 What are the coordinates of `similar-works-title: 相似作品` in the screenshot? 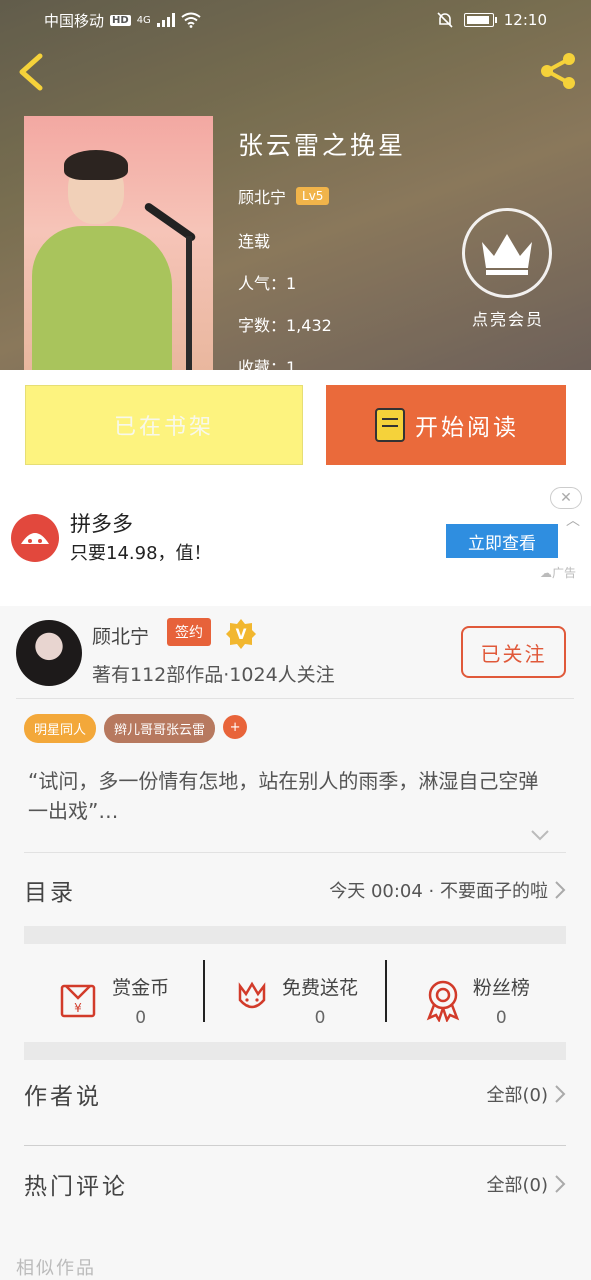 It's located at (56, 1268).